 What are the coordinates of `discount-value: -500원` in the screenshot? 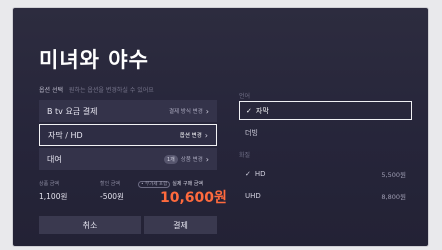 It's located at (112, 196).